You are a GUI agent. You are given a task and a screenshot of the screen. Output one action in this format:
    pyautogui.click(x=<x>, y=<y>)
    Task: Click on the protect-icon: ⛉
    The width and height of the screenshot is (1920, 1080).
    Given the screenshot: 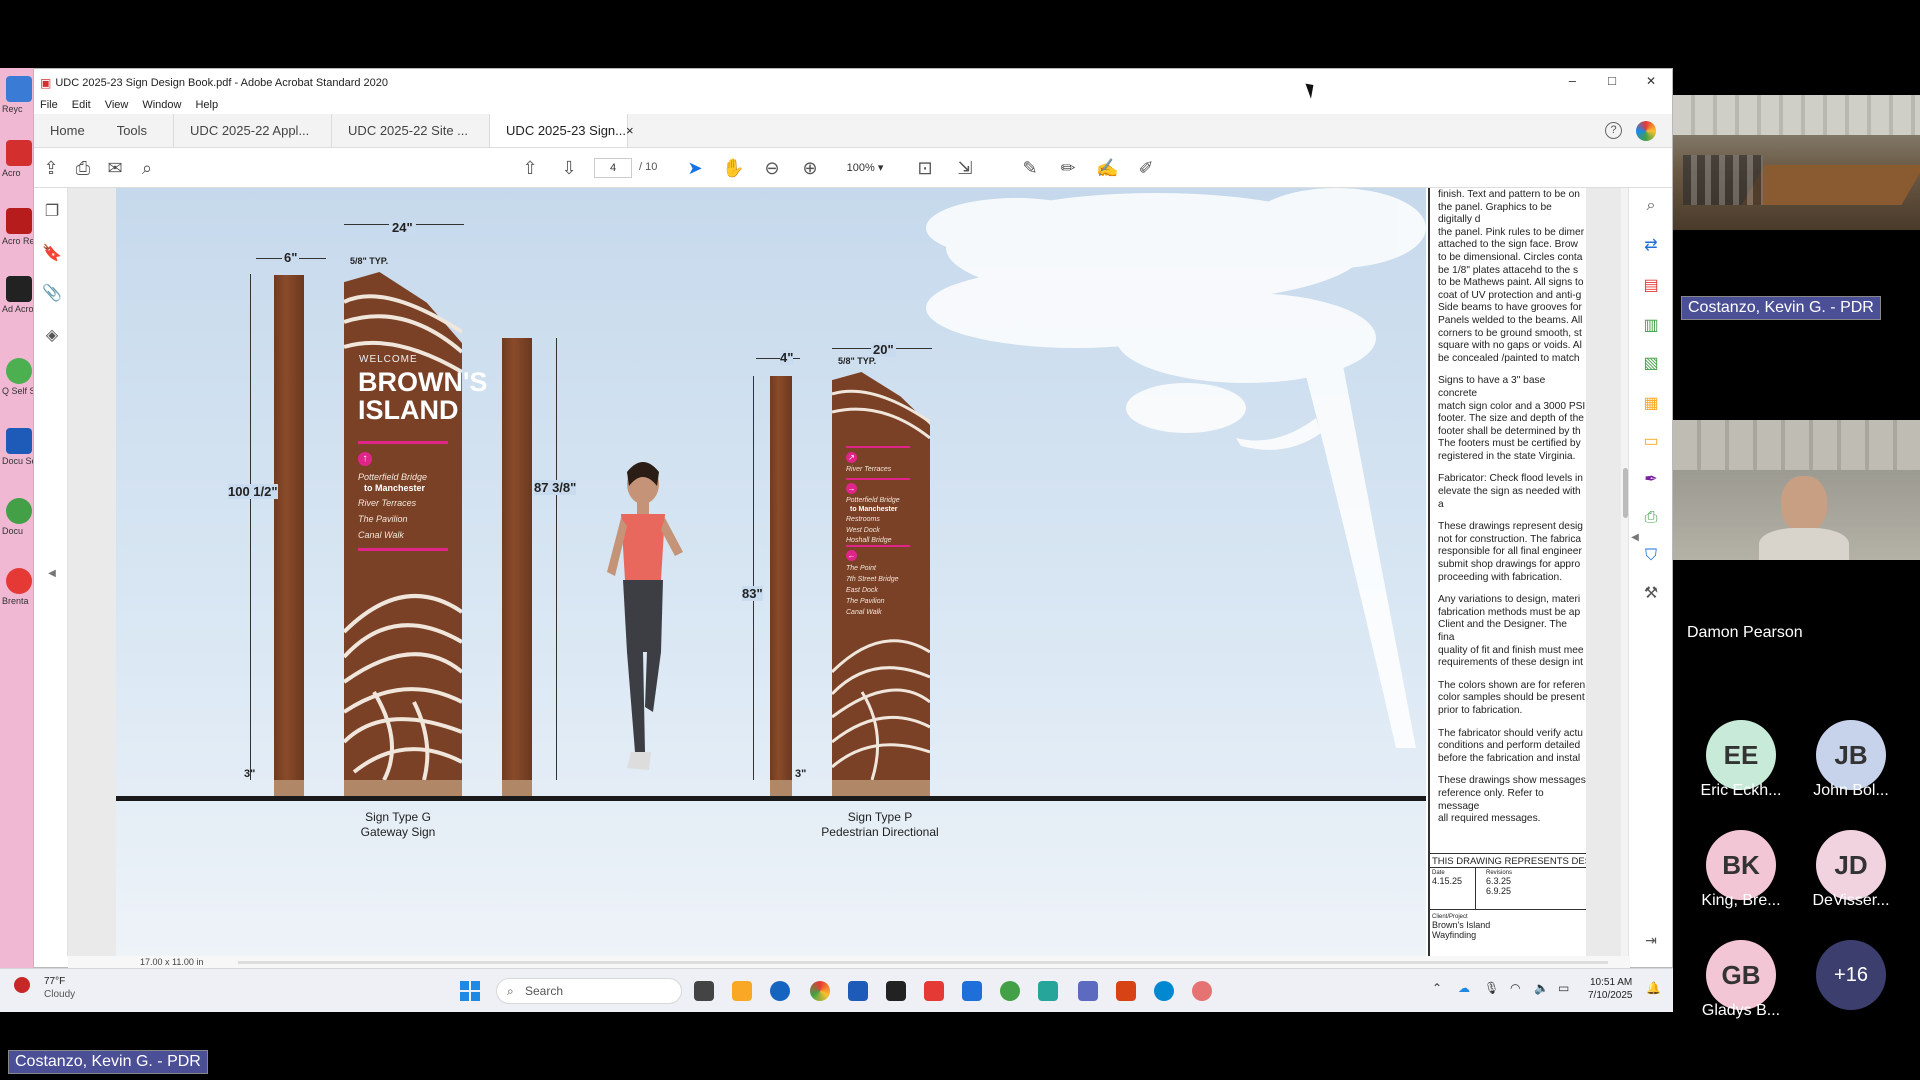 What is the action you would take?
    pyautogui.click(x=1651, y=556)
    